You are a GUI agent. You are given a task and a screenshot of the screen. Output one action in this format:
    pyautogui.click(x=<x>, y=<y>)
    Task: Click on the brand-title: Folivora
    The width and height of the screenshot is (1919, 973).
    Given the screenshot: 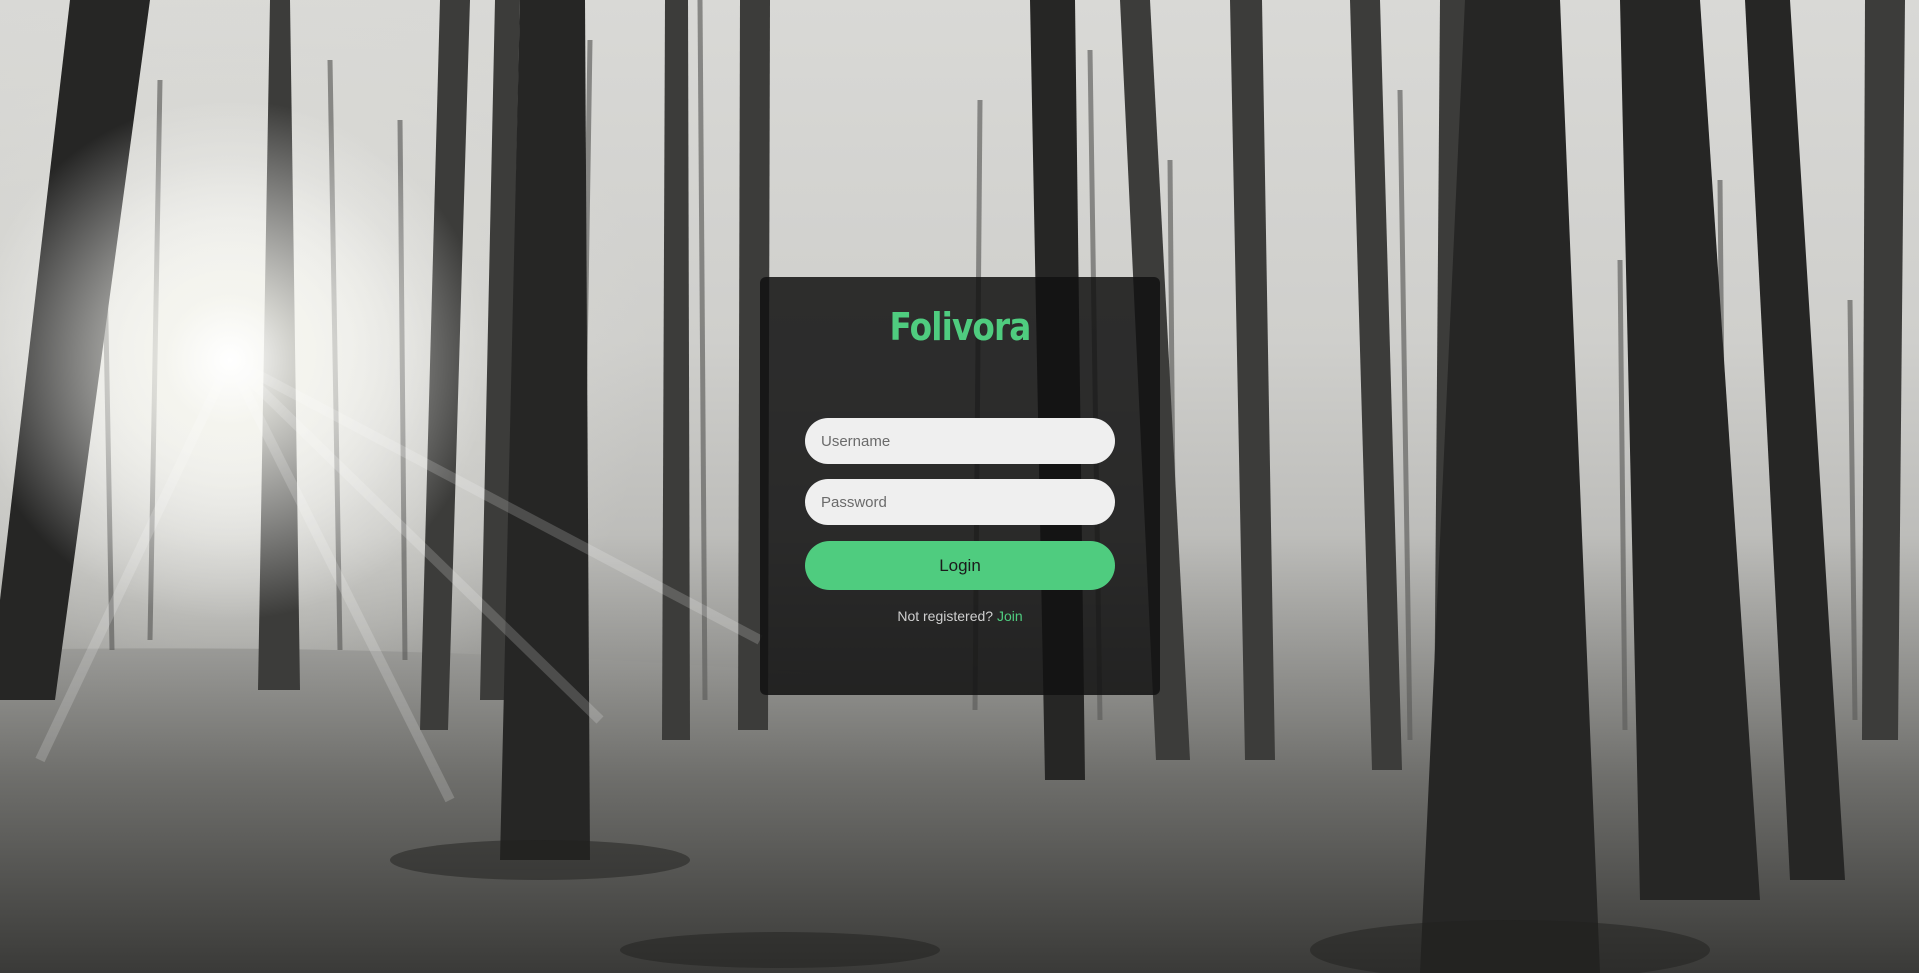 What is the action you would take?
    pyautogui.click(x=960, y=327)
    